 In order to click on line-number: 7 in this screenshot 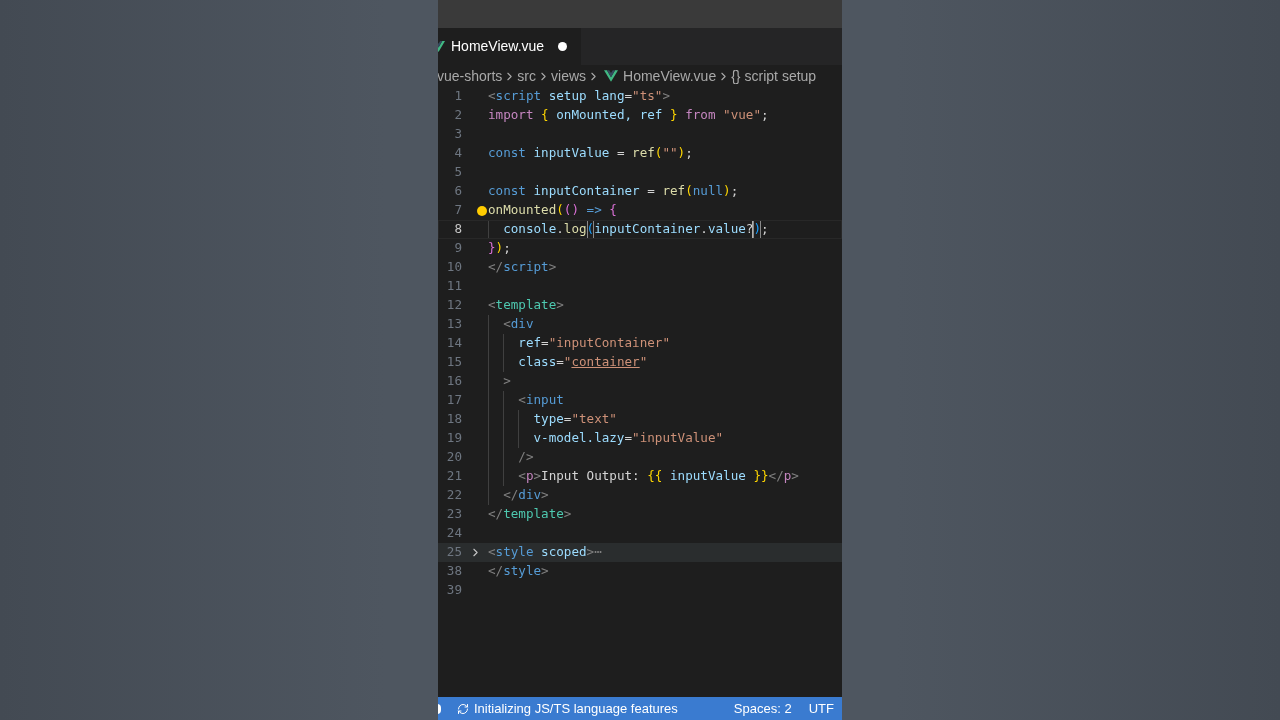, I will do `click(457, 210)`.